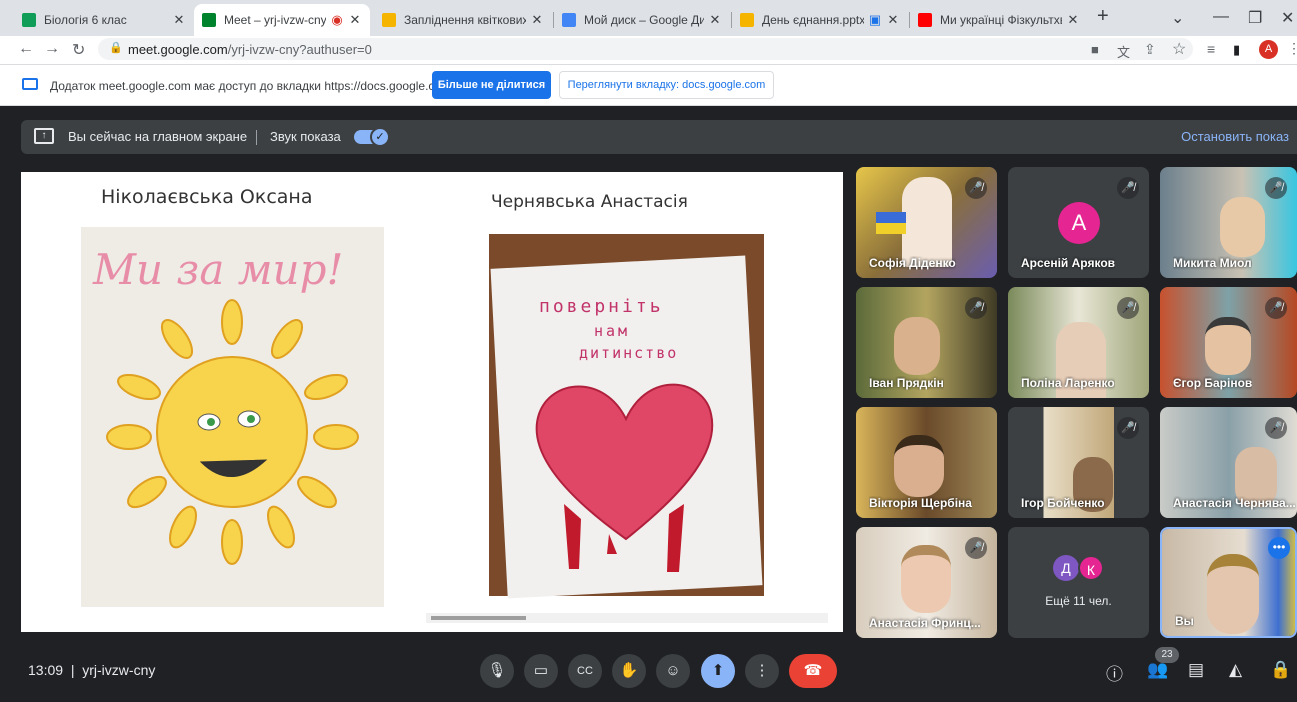 The height and width of the screenshot is (702, 1297). What do you see at coordinates (1287, 18) in the screenshot?
I see `close-window-button: ✕` at bounding box center [1287, 18].